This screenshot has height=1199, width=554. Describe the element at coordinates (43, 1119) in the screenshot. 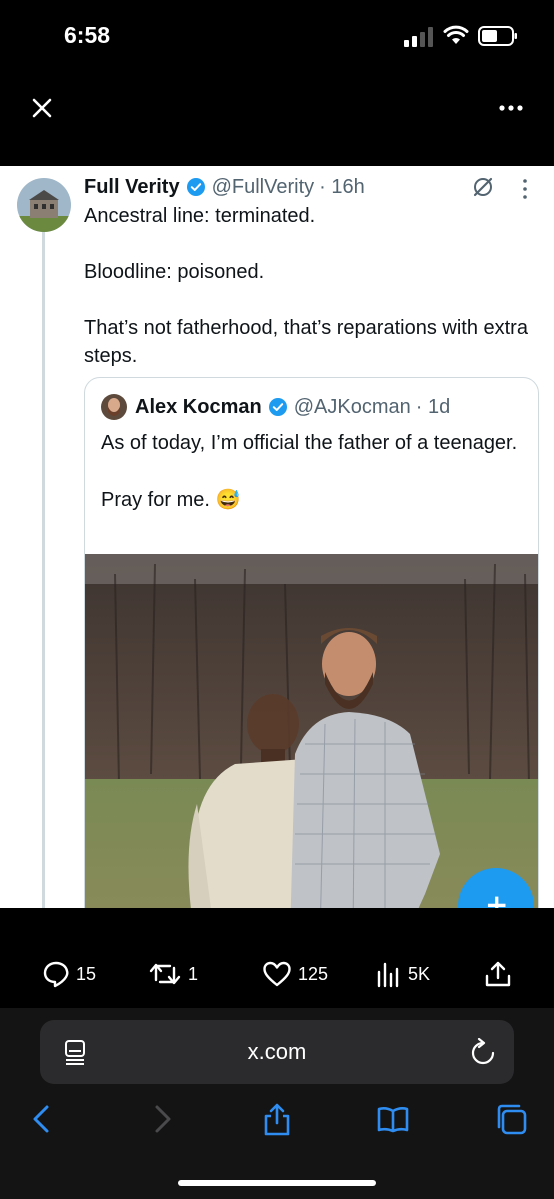

I see `back-icon` at that location.